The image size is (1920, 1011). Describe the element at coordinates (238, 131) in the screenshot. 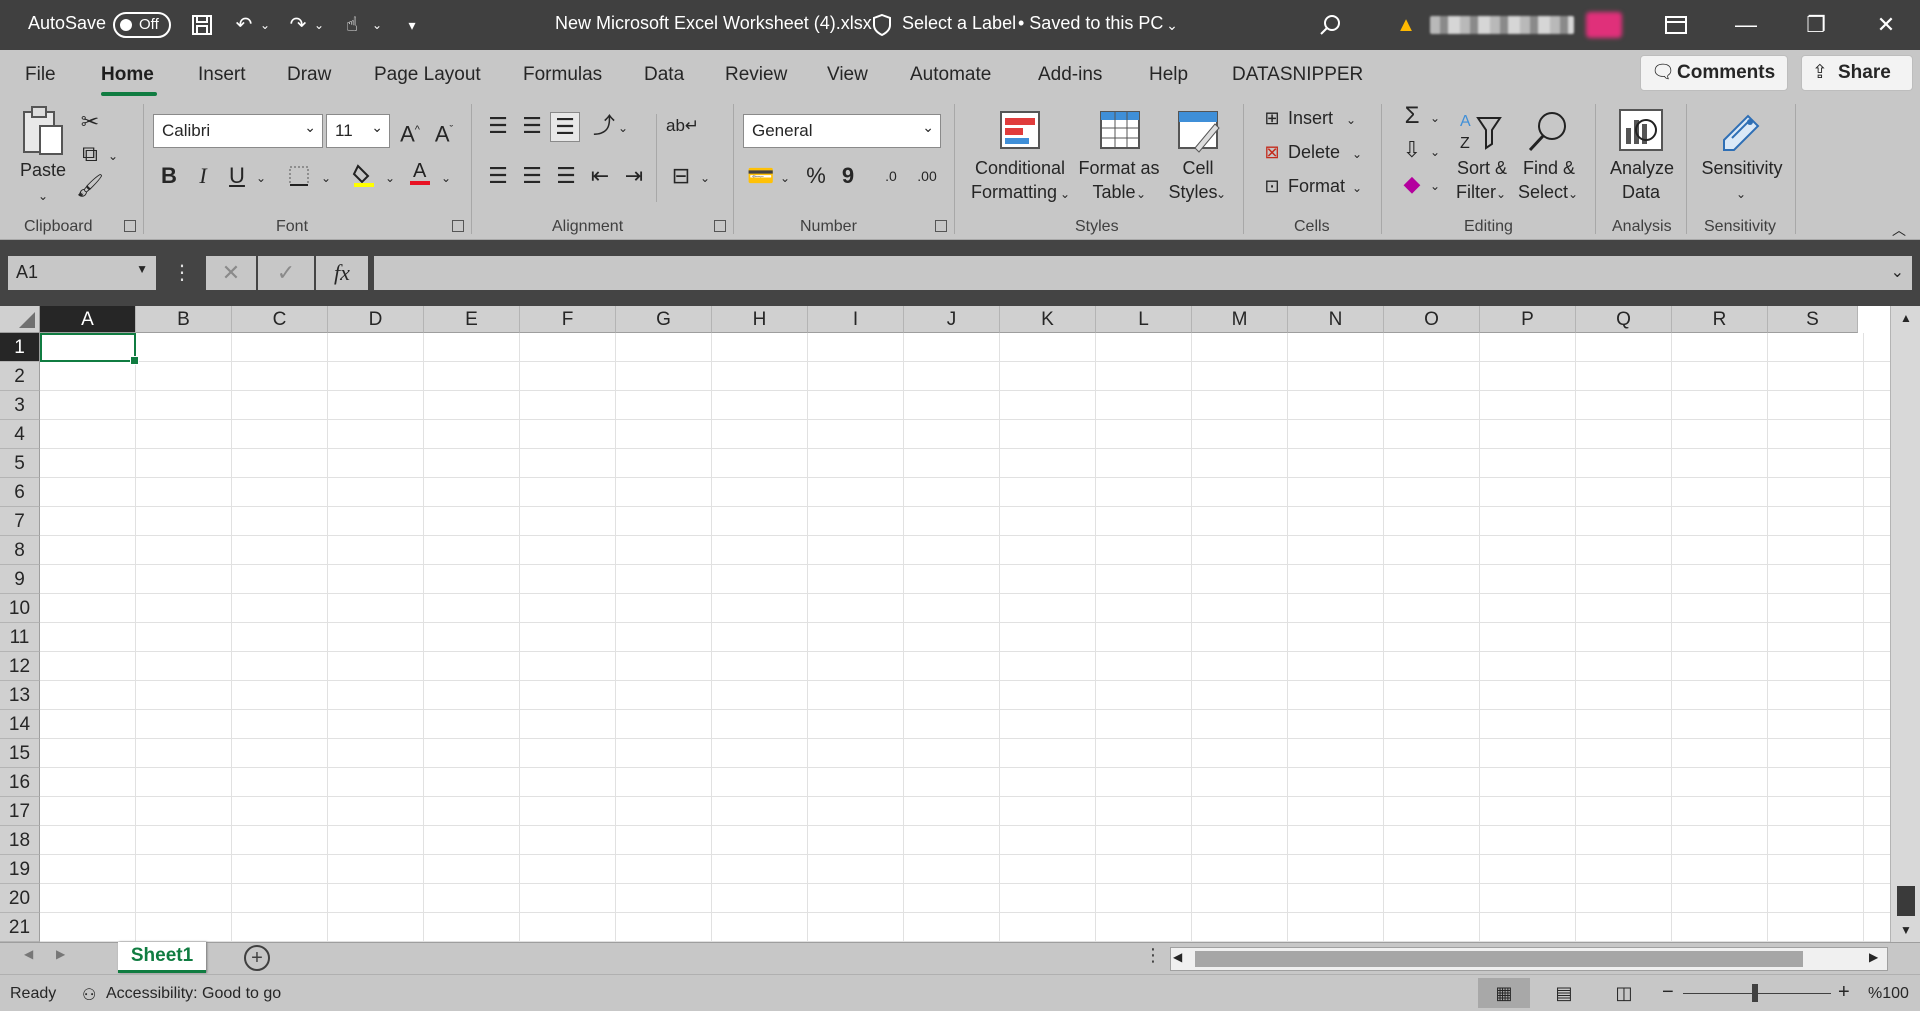

I see `font-name-combo: Calibri ⌄` at that location.